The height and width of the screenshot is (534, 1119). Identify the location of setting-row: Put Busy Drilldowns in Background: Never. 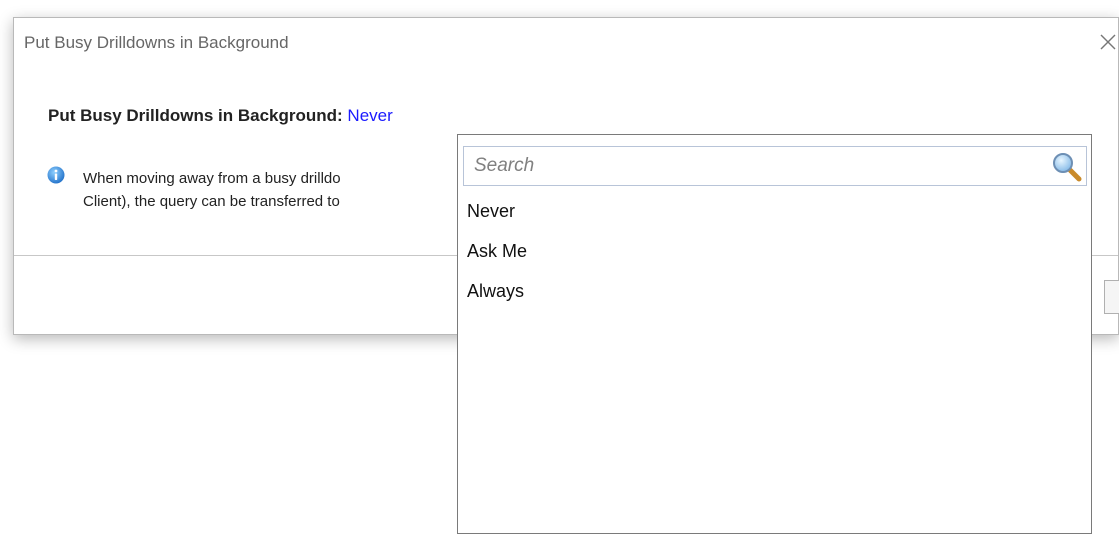
(220, 116).